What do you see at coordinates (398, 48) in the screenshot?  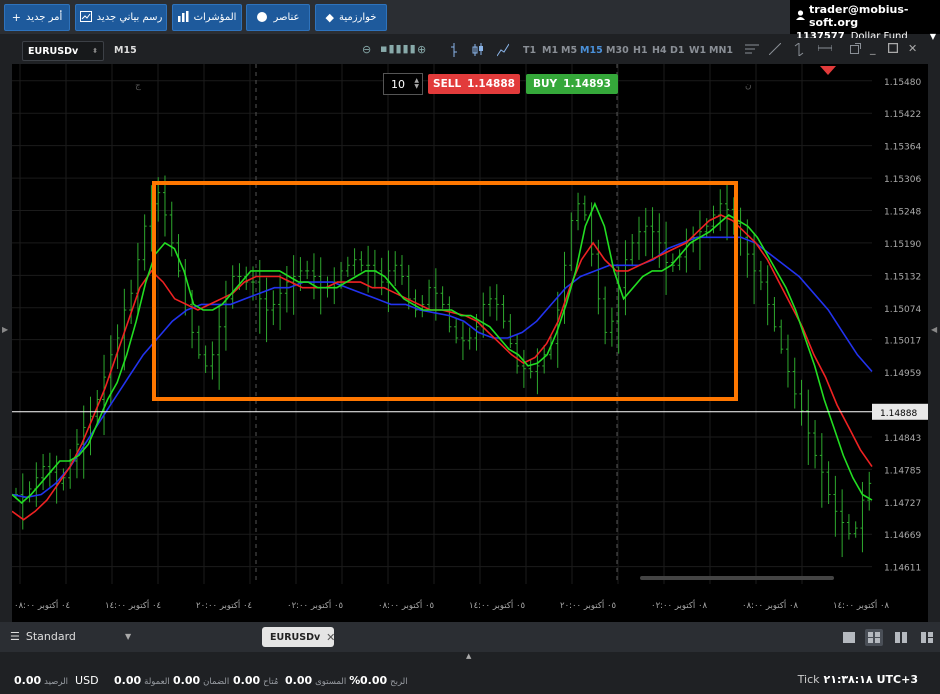 I see `zoom-slider: ▪▮▮▮▮` at bounding box center [398, 48].